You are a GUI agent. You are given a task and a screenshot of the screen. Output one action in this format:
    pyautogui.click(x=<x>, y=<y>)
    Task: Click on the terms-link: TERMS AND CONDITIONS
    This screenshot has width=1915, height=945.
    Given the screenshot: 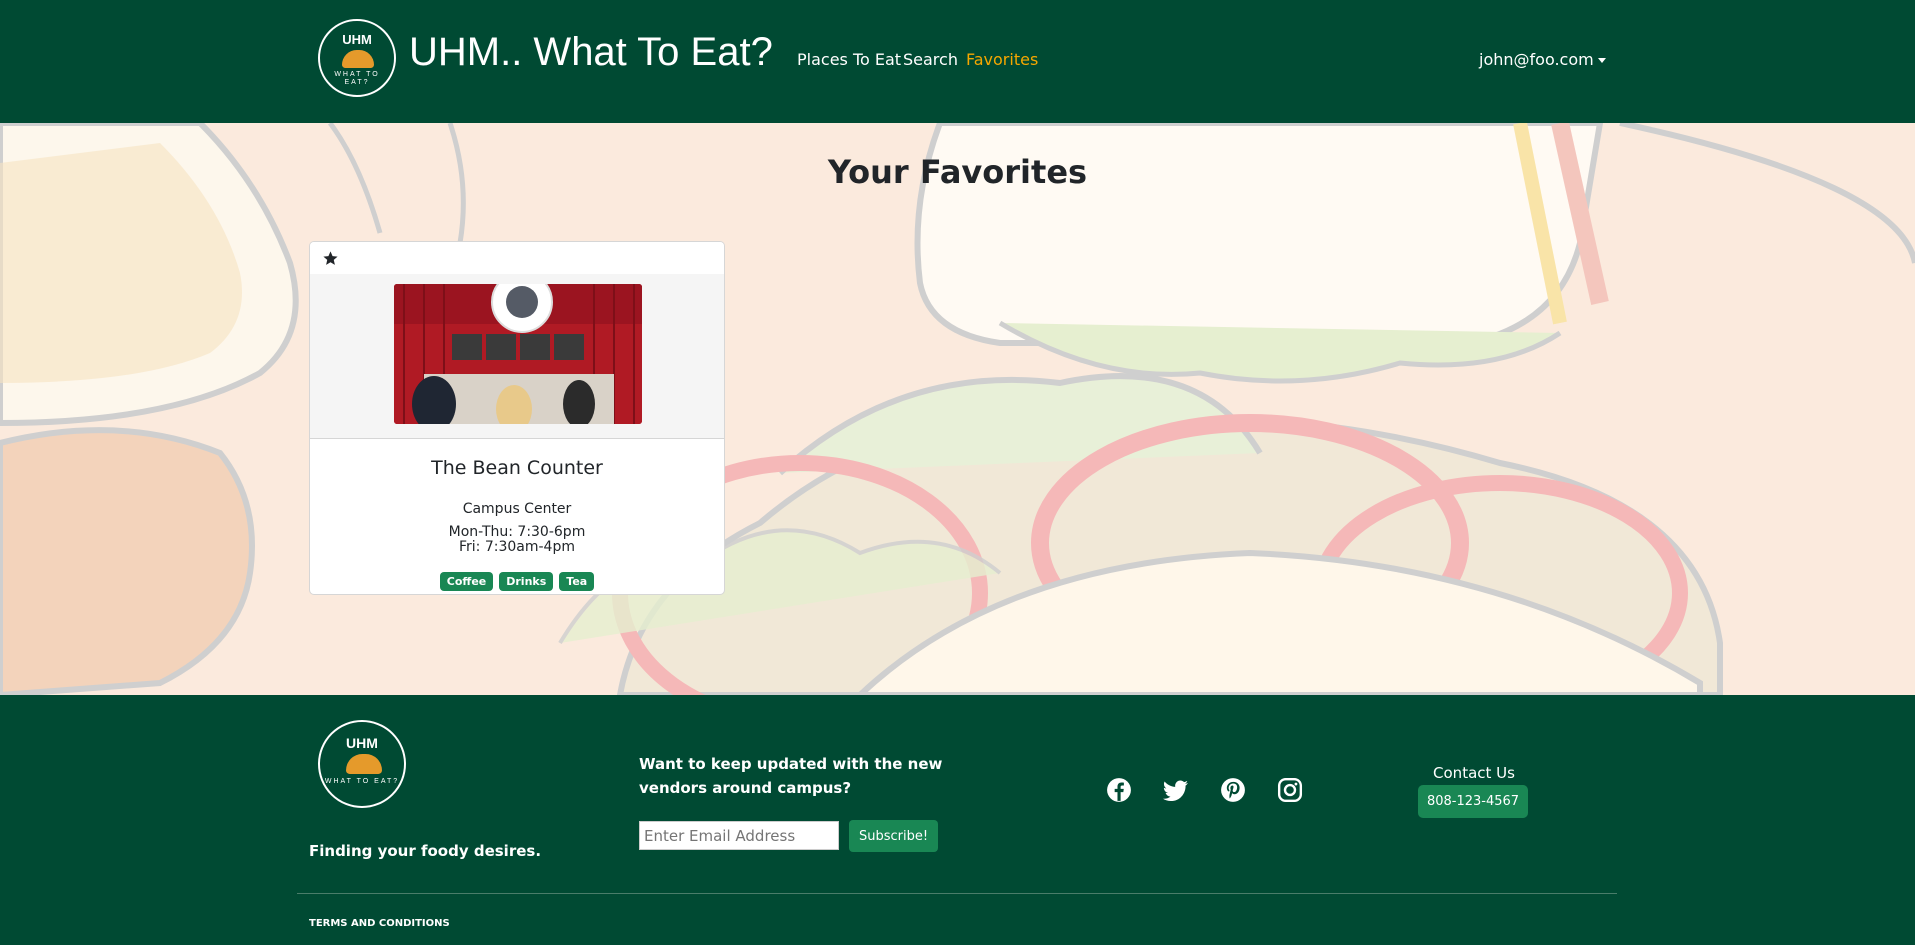 What is the action you would take?
    pyautogui.click(x=379, y=923)
    